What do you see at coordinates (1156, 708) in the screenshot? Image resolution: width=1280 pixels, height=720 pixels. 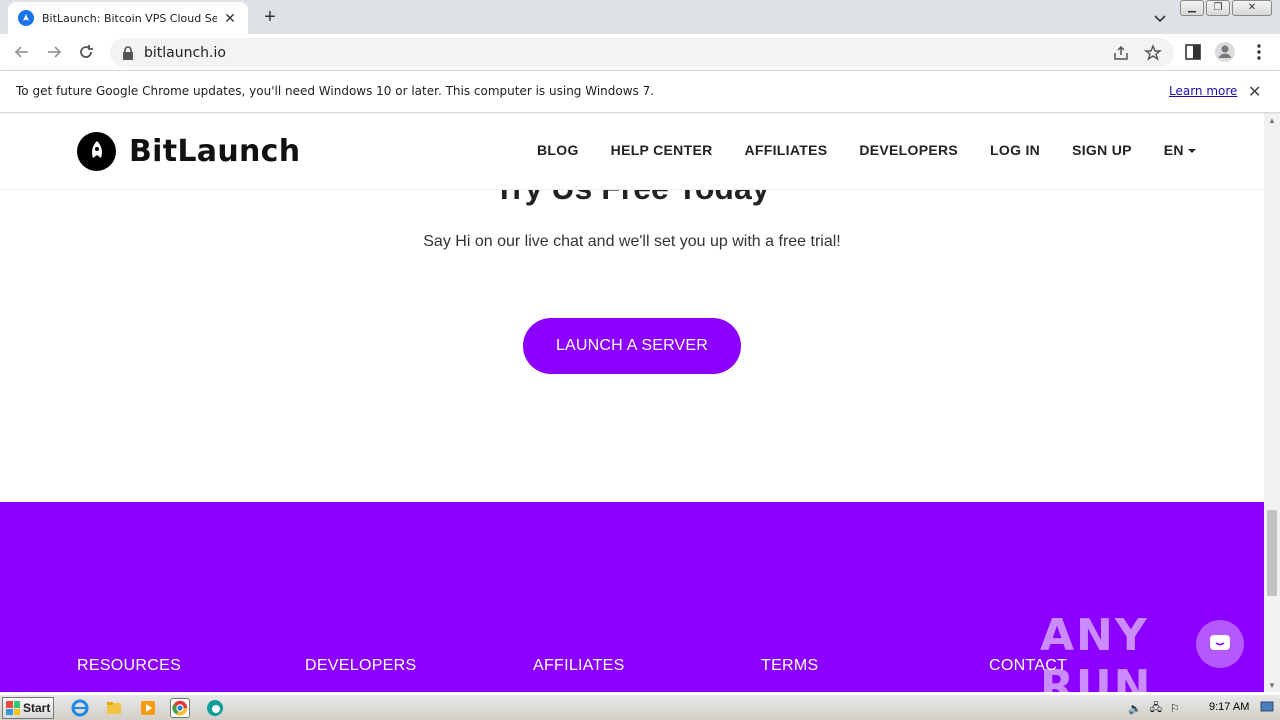 I see `network-icon: 🖧` at bounding box center [1156, 708].